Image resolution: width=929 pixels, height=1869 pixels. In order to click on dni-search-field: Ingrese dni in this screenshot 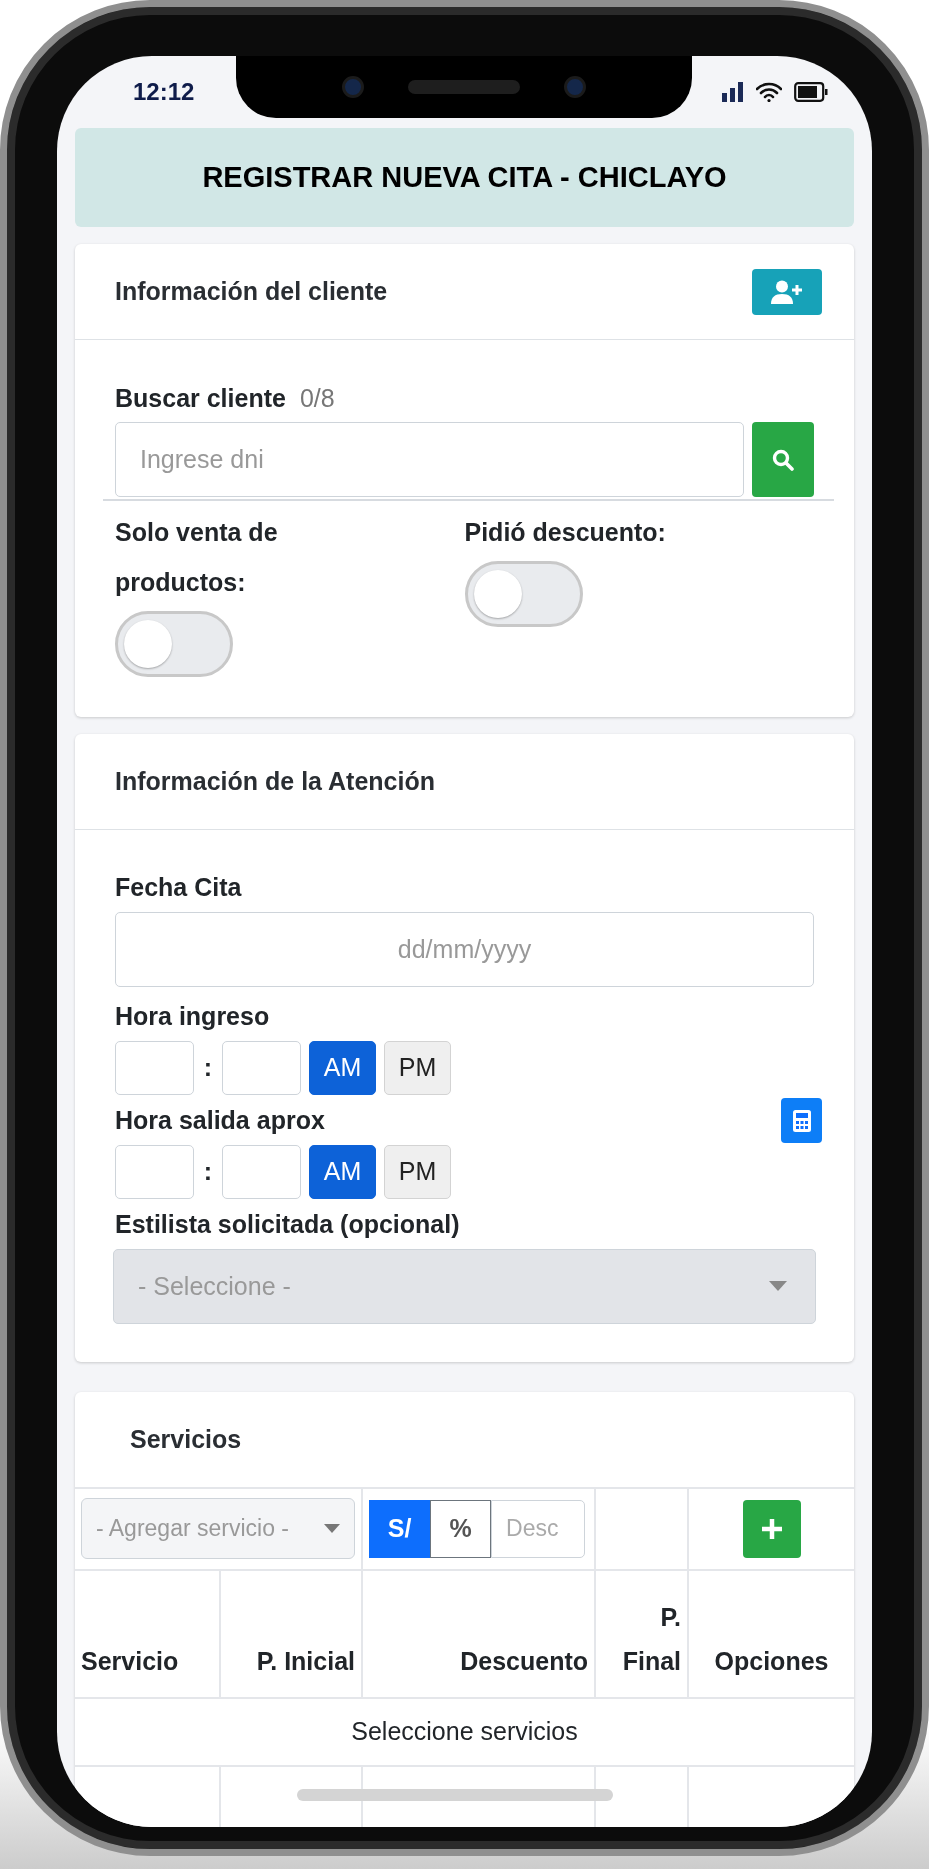, I will do `click(429, 459)`.